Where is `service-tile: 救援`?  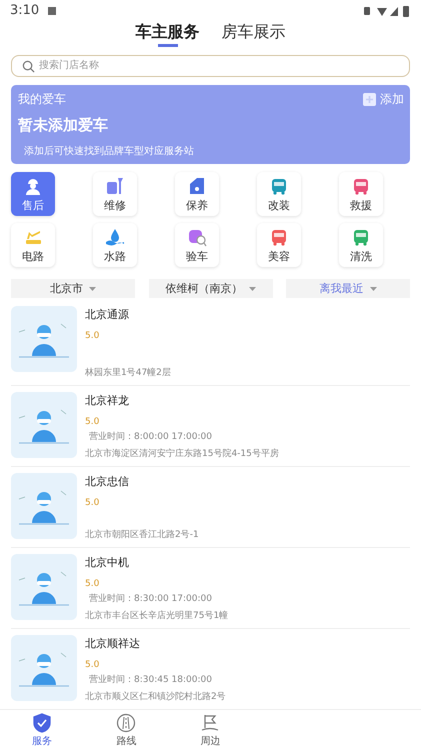
service-tile: 救援 is located at coordinates (361, 194).